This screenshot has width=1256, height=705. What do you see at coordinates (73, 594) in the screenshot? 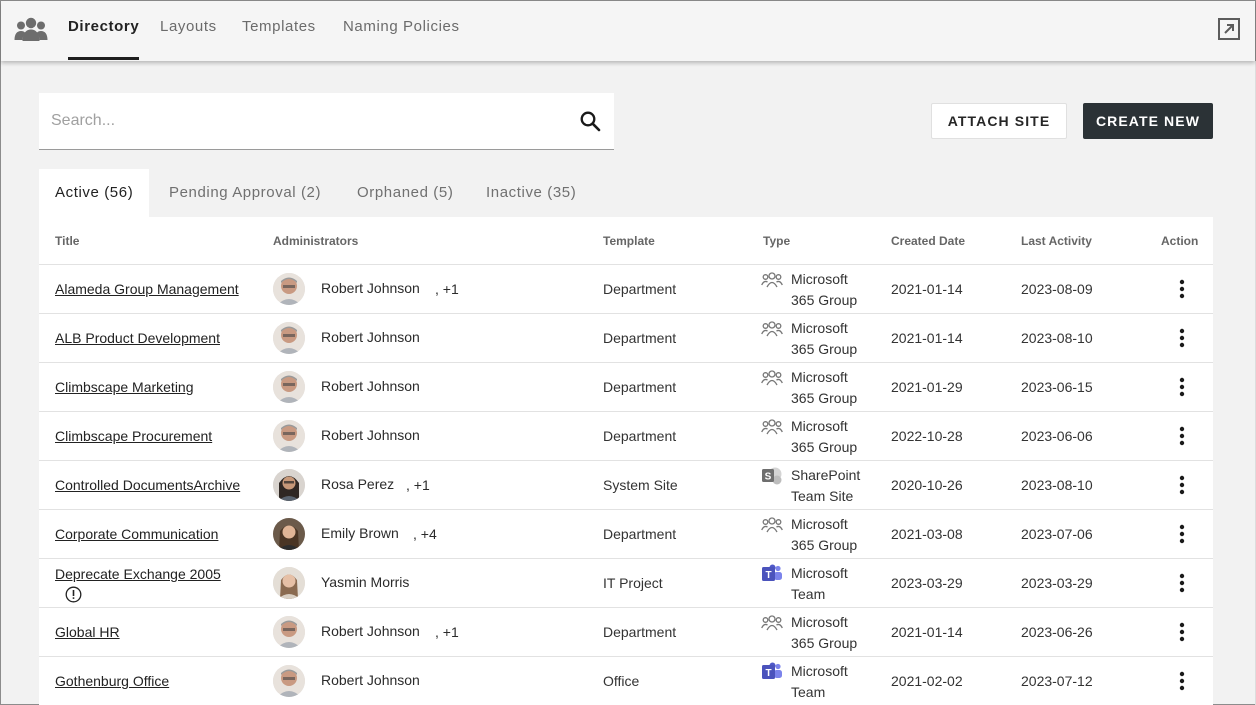
I see `warning-icon` at bounding box center [73, 594].